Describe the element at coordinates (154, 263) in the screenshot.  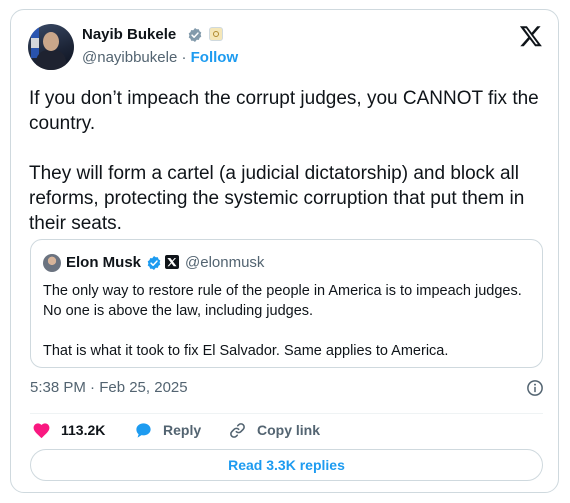
I see `quoted-verified-badge-icon` at that location.